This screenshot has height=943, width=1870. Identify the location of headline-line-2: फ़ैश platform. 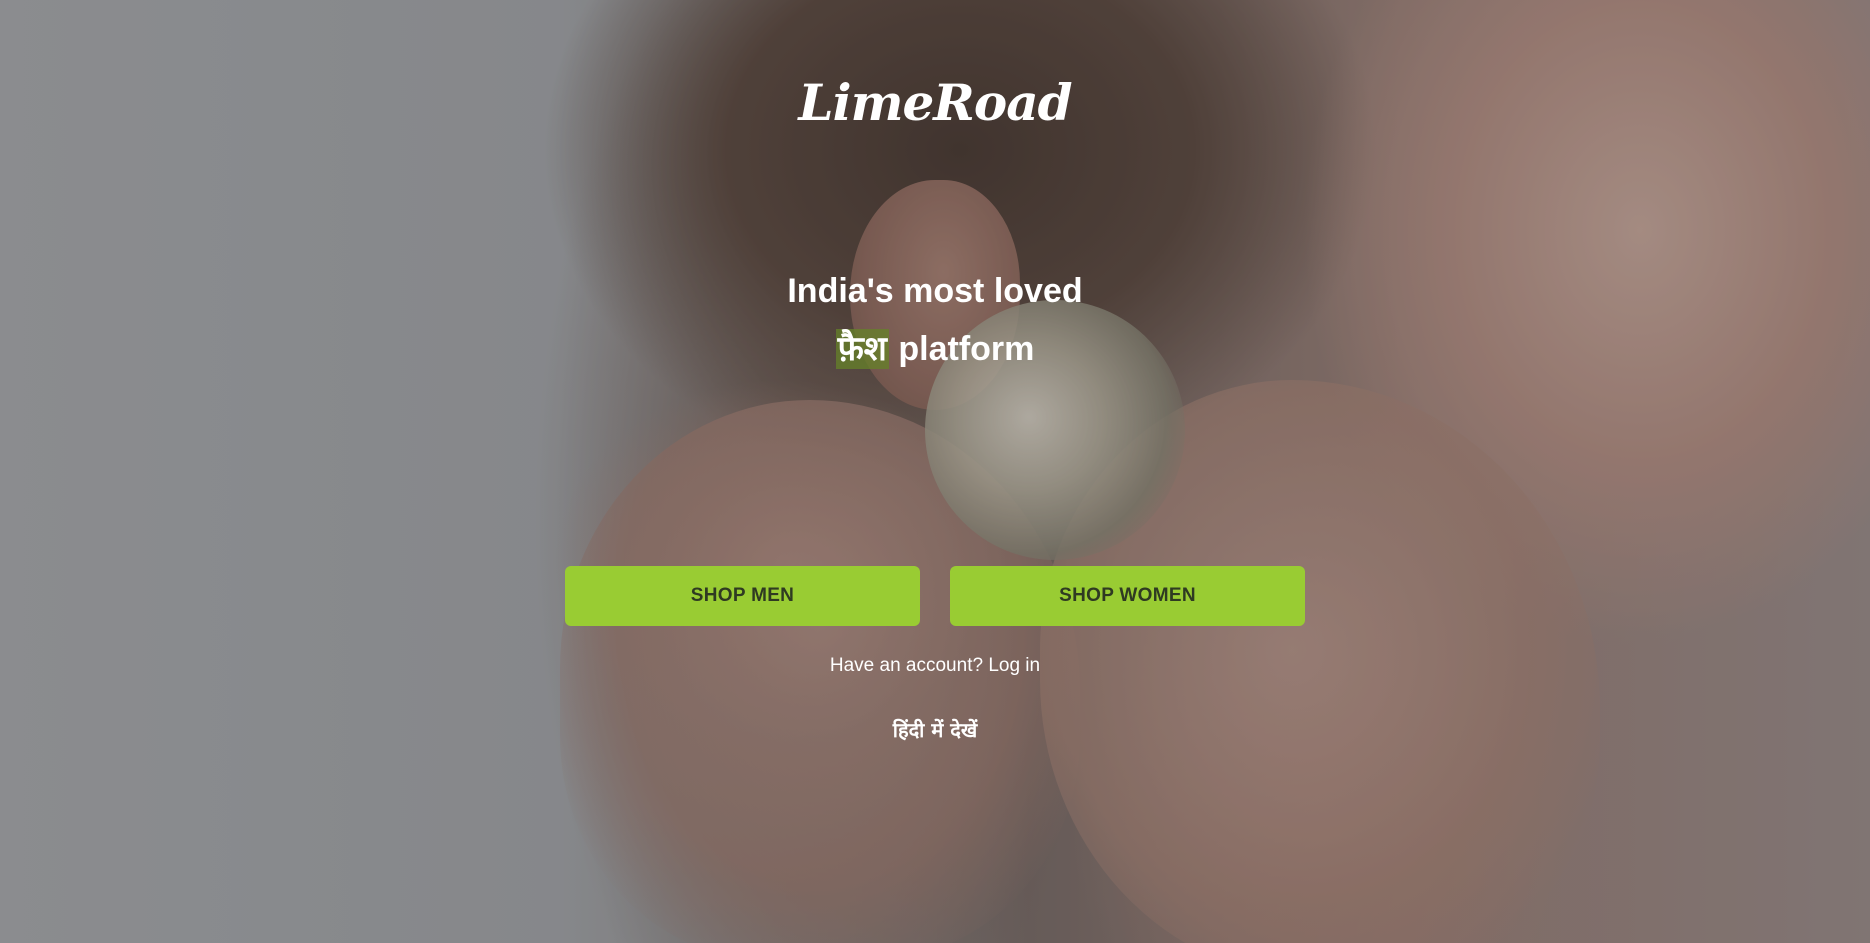
(935, 349).